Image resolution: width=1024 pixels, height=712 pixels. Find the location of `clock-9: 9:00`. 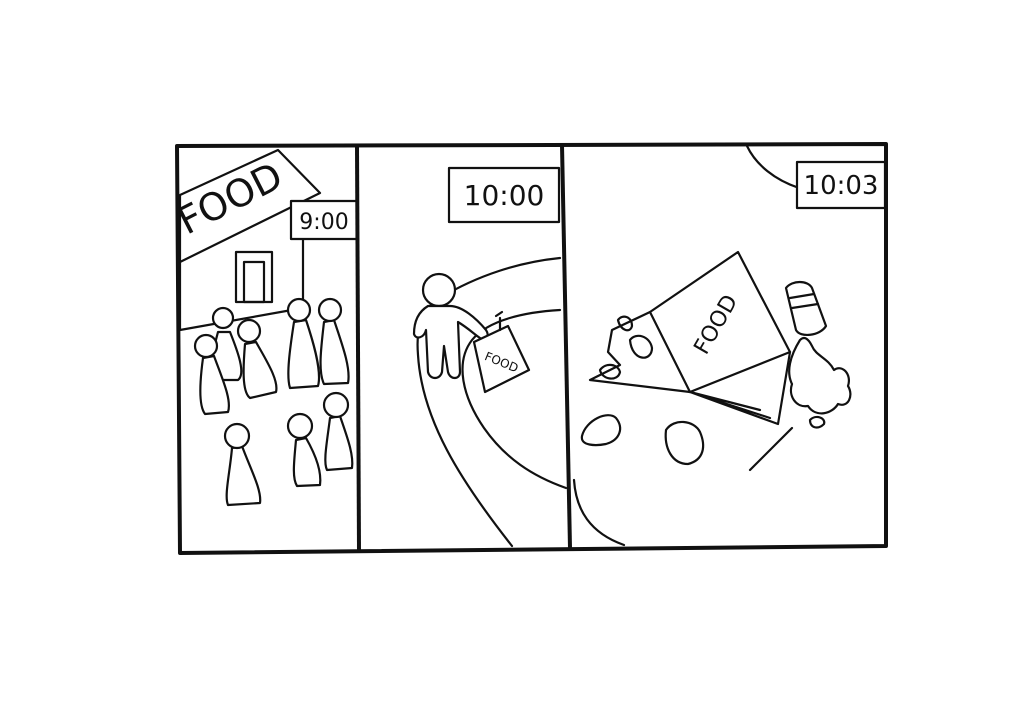

clock-9: 9:00 is located at coordinates (324, 220).